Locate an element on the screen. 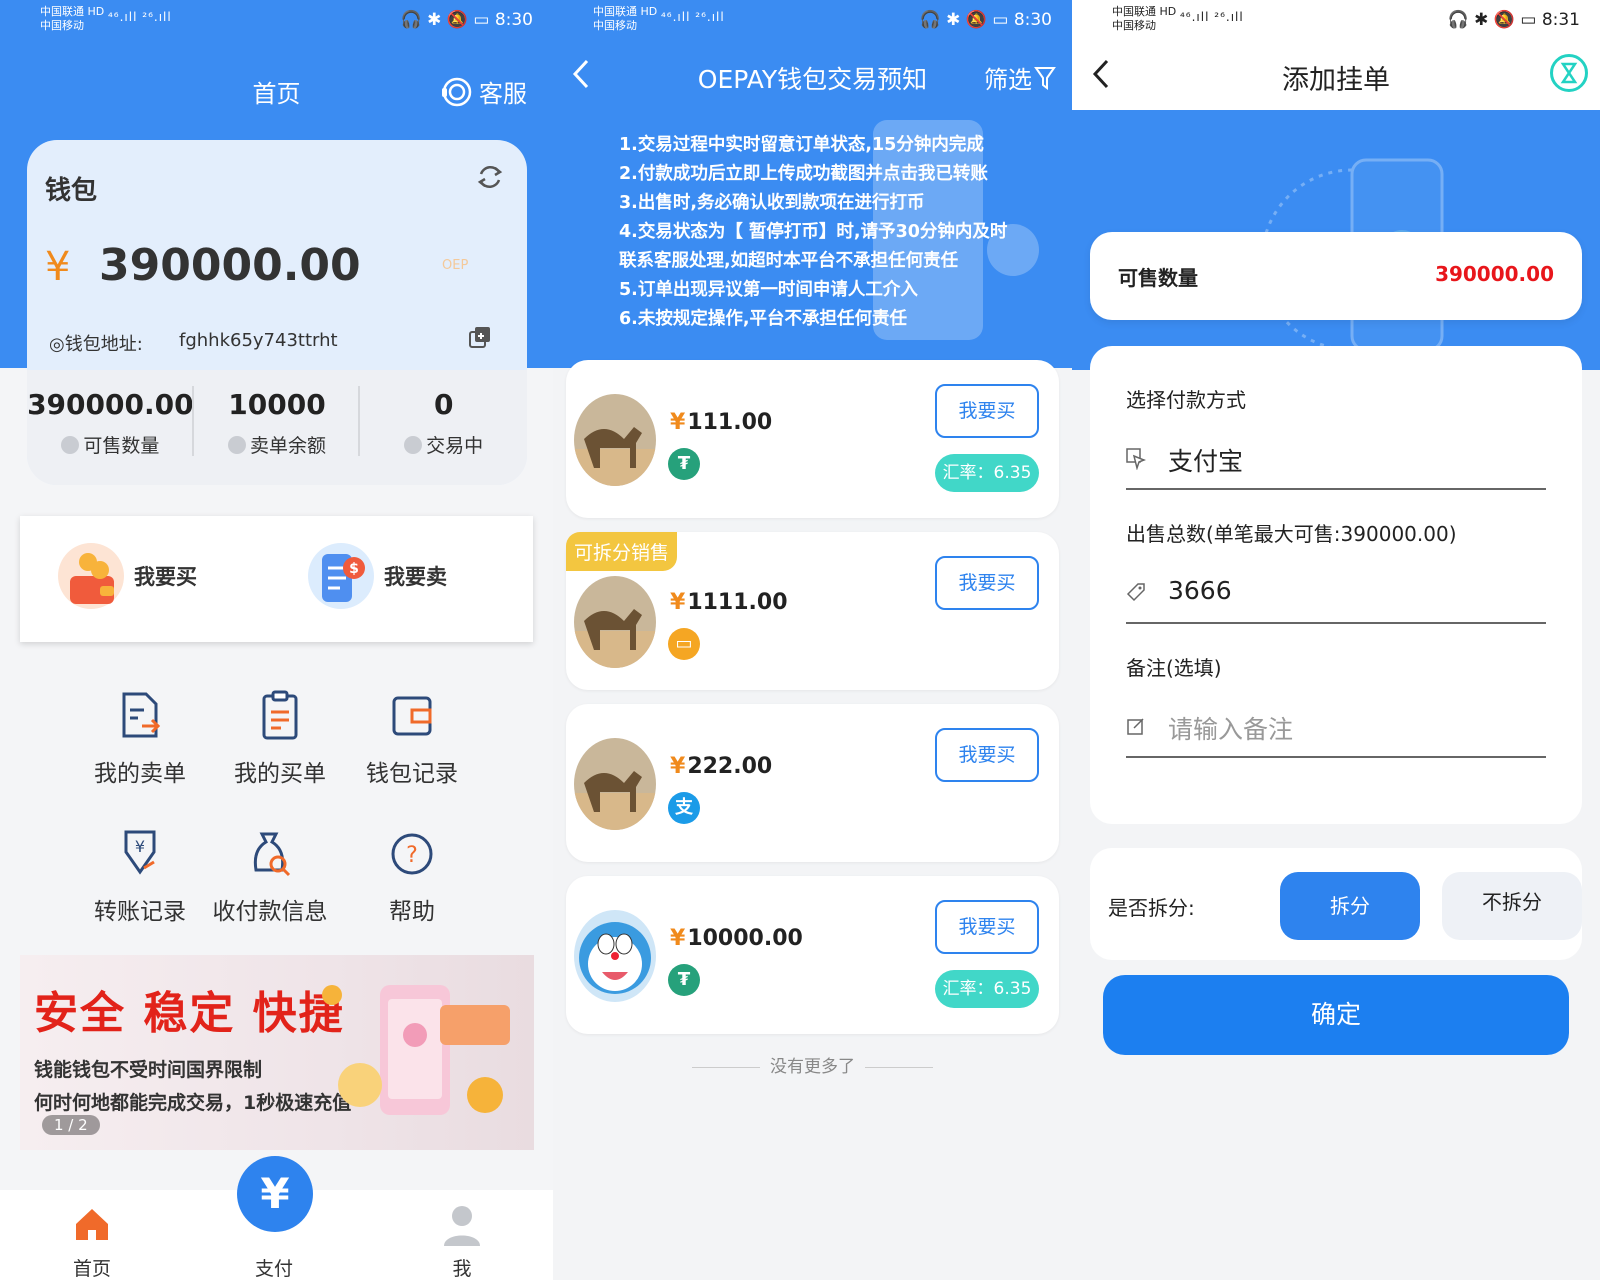 The image size is (1600, 1280). payment-method-label: 选择付款方式 is located at coordinates (1186, 400).